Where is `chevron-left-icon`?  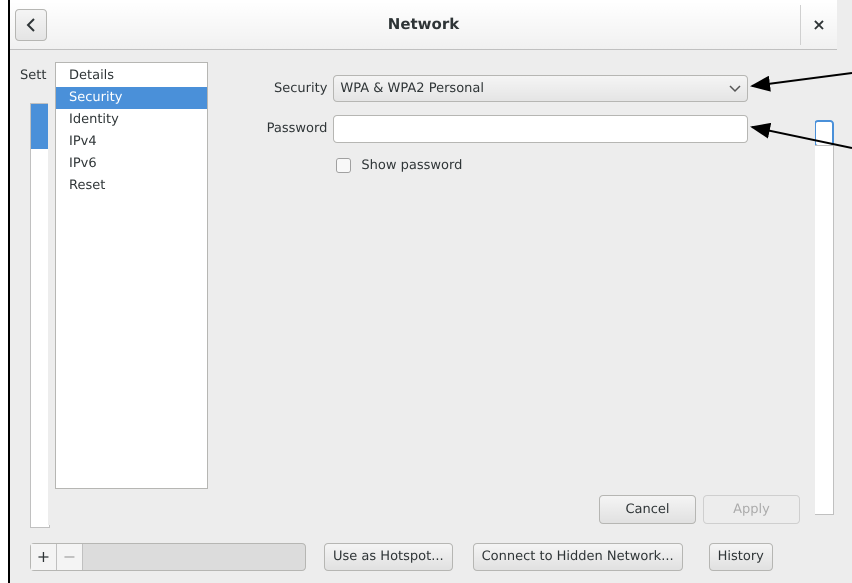 chevron-left-icon is located at coordinates (31, 25).